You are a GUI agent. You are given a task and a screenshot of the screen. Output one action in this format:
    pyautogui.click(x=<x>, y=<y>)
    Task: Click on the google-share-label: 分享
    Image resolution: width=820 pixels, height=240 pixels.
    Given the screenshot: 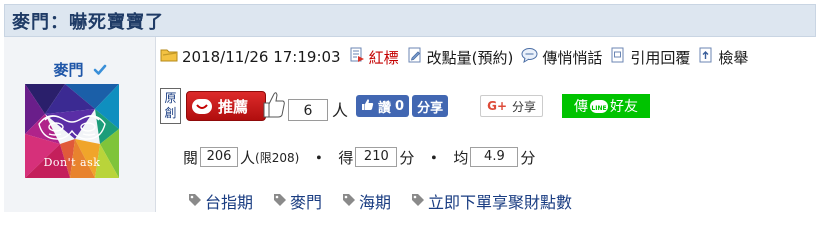 What is the action you would take?
    pyautogui.click(x=524, y=106)
    